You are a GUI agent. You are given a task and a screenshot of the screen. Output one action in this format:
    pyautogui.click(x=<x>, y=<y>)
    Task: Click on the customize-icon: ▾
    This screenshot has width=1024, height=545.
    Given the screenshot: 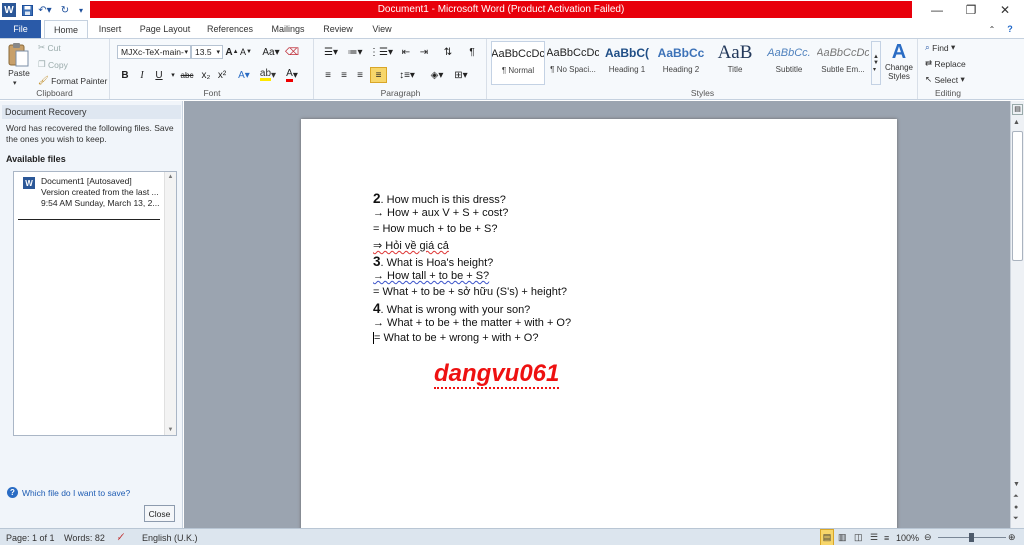 What is the action you would take?
    pyautogui.click(x=81, y=10)
    